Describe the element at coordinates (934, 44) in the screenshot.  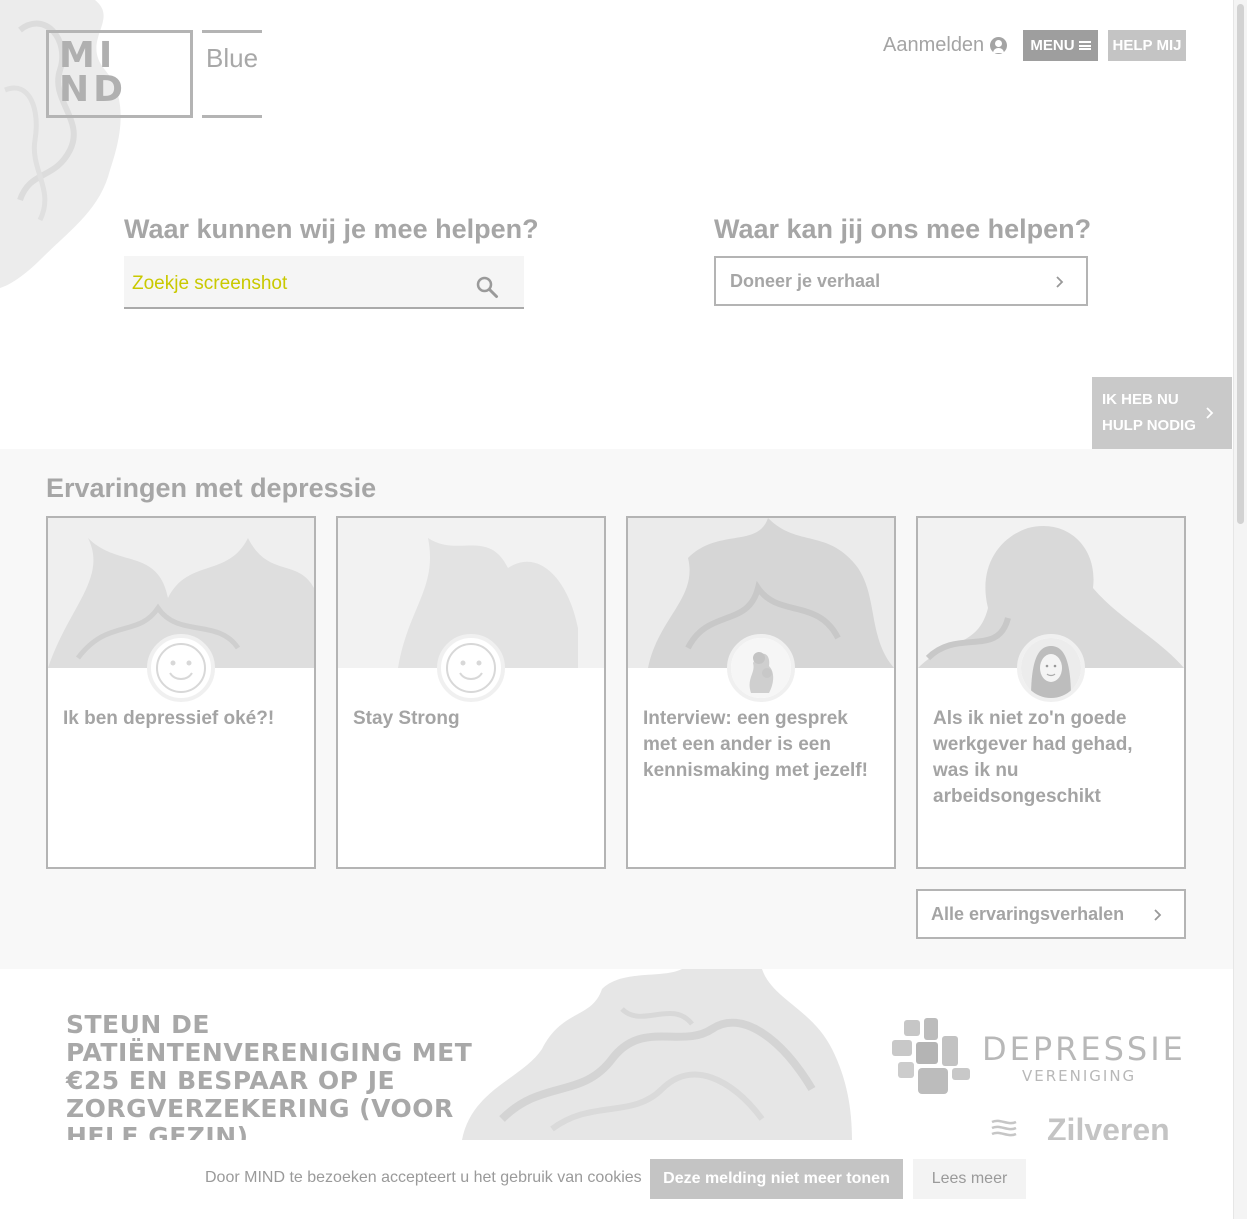
I see `login-label: Aanmelden` at that location.